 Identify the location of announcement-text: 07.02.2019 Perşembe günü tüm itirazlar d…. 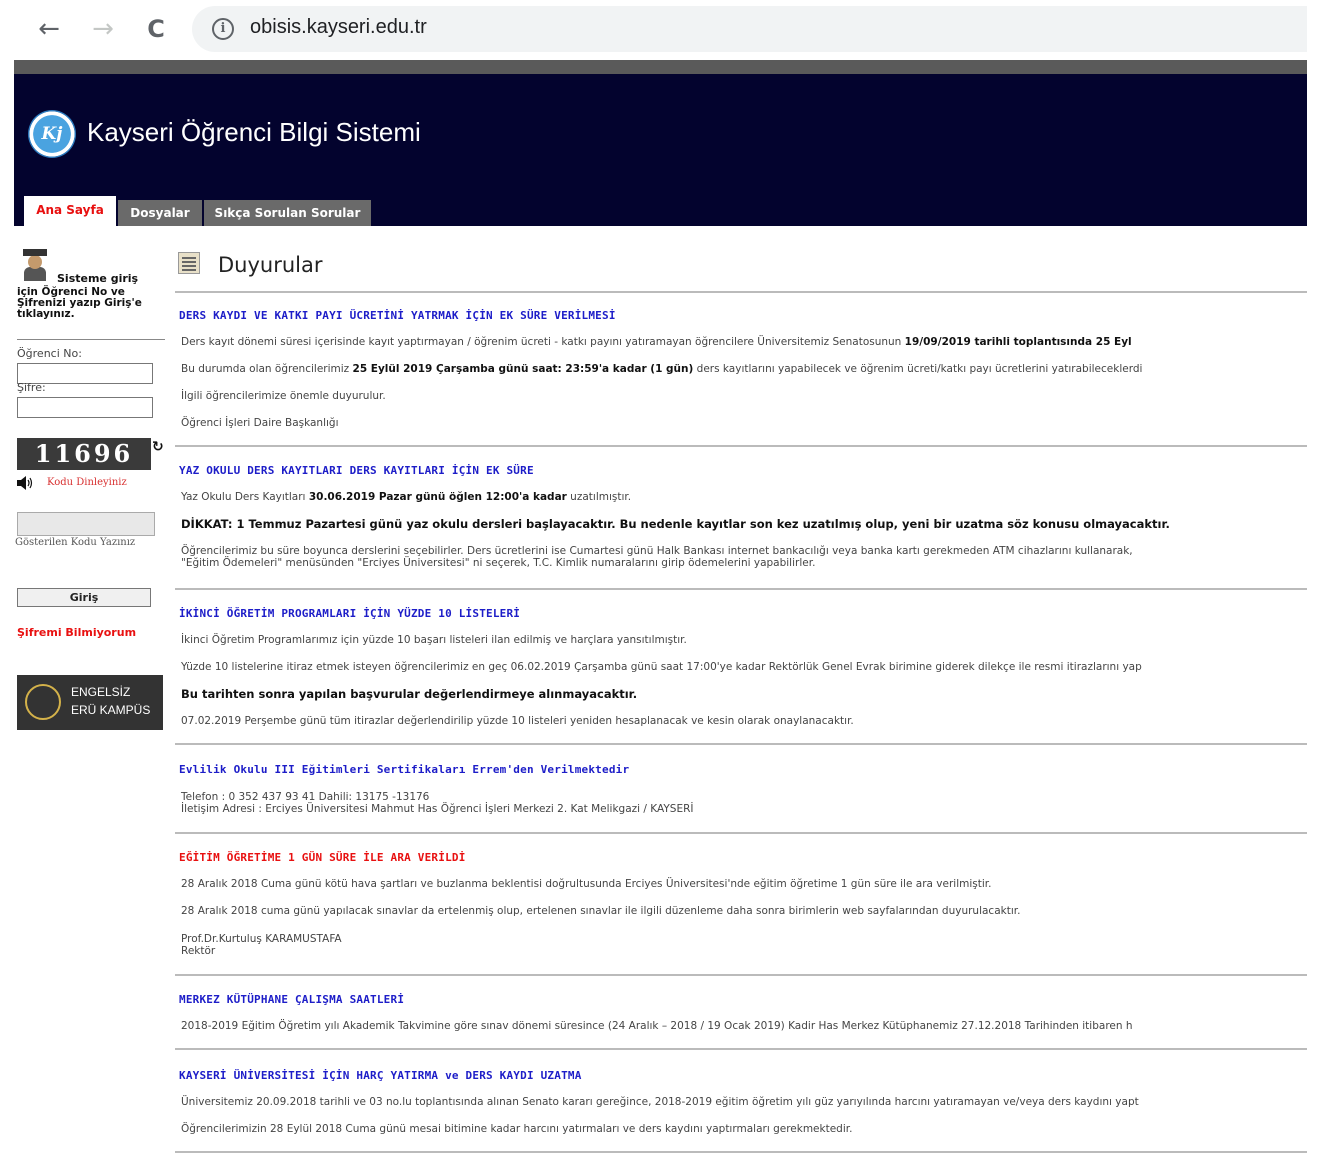
(517, 721).